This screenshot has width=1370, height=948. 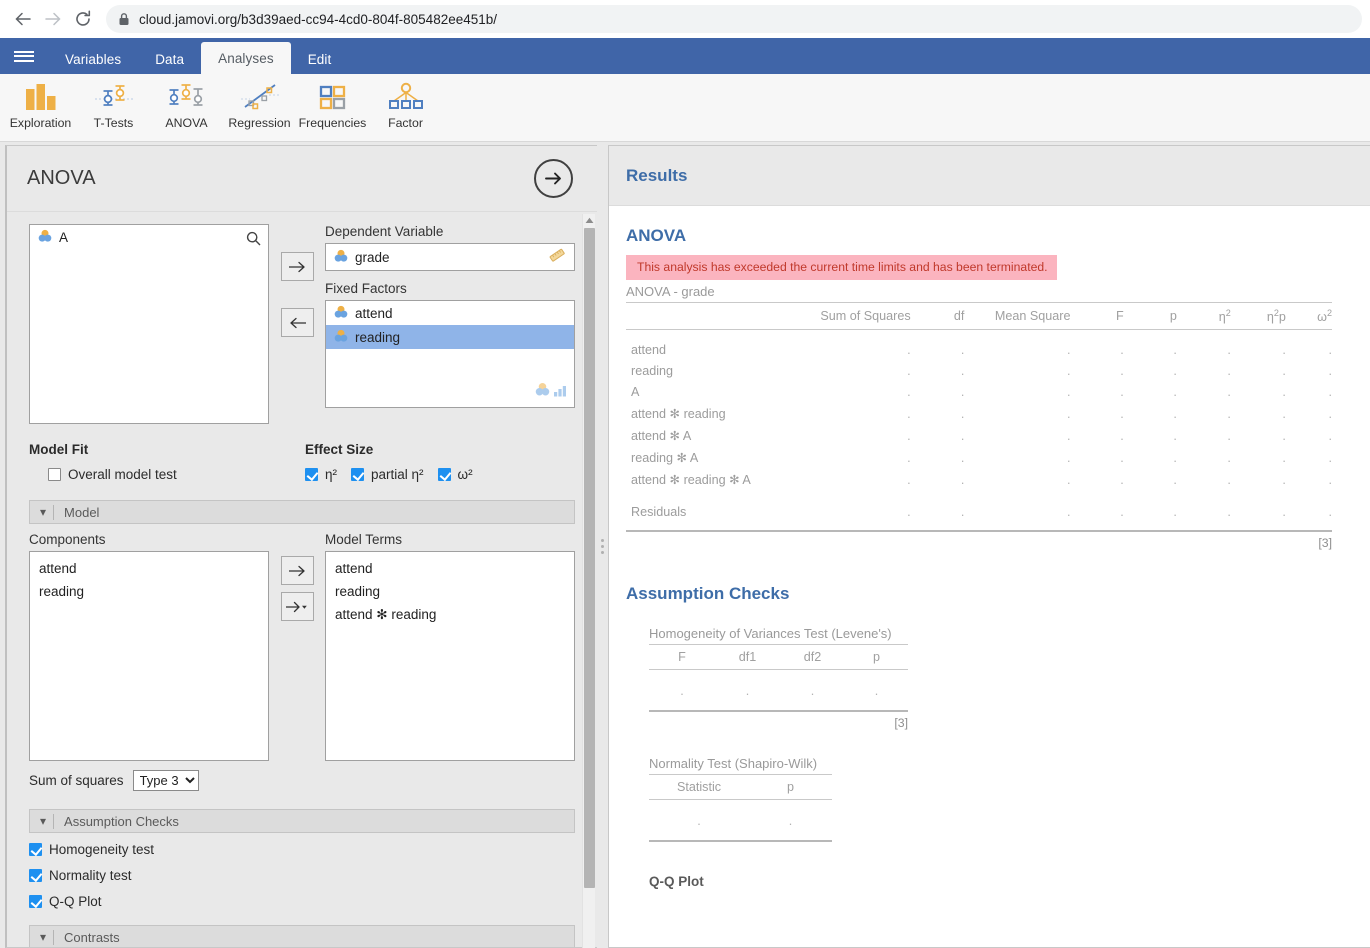 What do you see at coordinates (149, 324) in the screenshot?
I see `available-variables-list: A` at bounding box center [149, 324].